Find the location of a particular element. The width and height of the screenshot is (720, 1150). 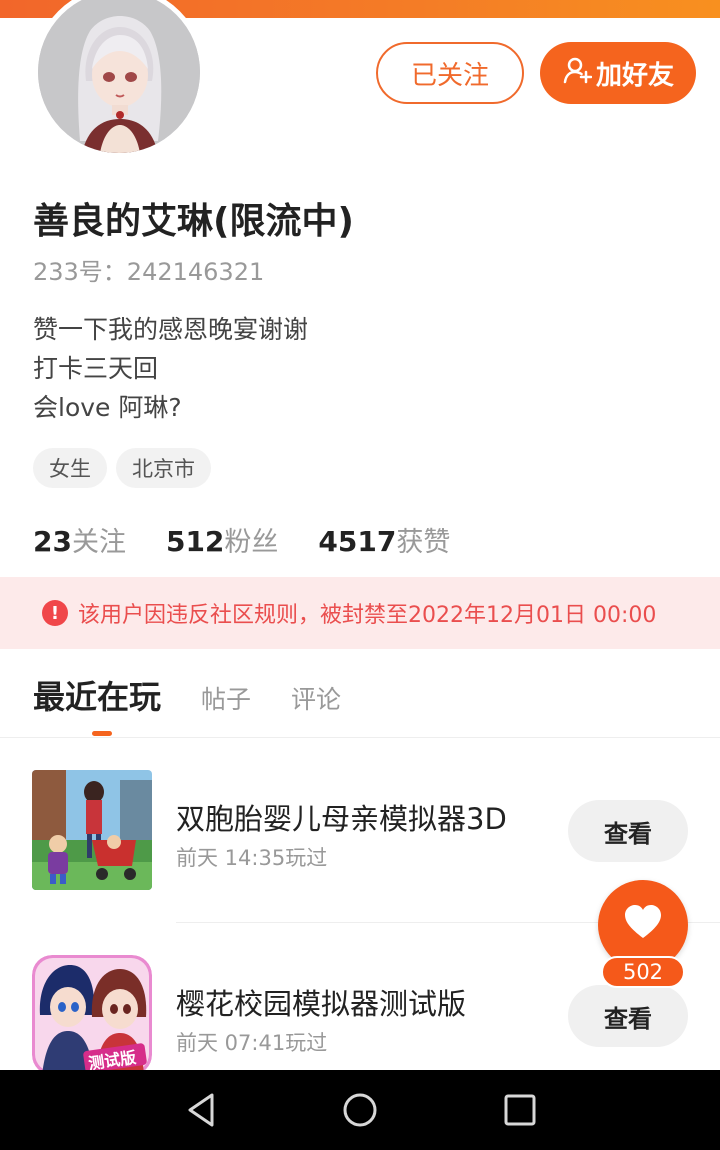

add-friend-button-label: 加好友 is located at coordinates (634, 75).